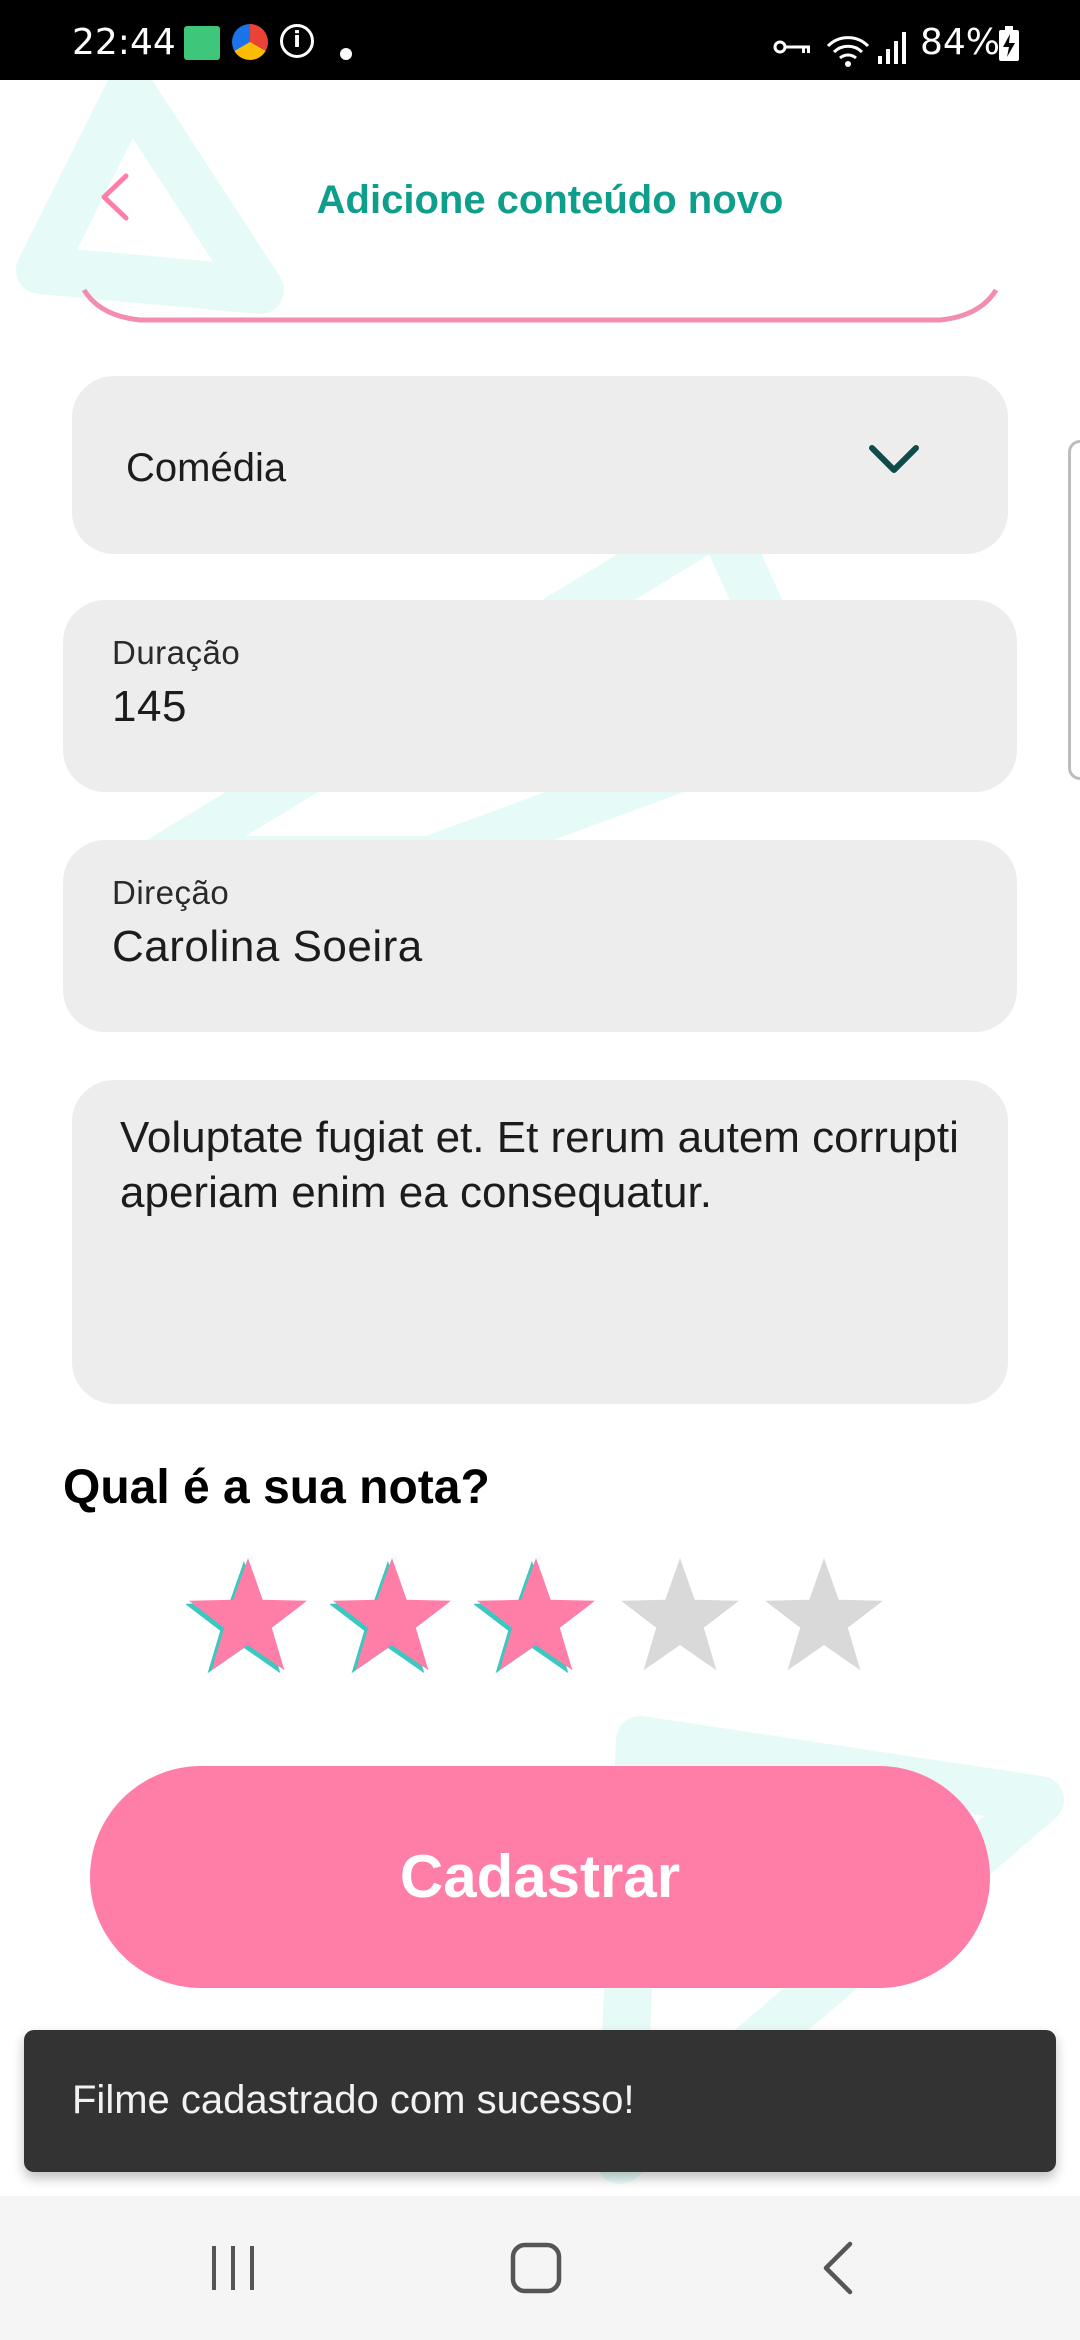 This screenshot has height=2340, width=1080. I want to click on direction-value: Carolina Soeira, so click(267, 946).